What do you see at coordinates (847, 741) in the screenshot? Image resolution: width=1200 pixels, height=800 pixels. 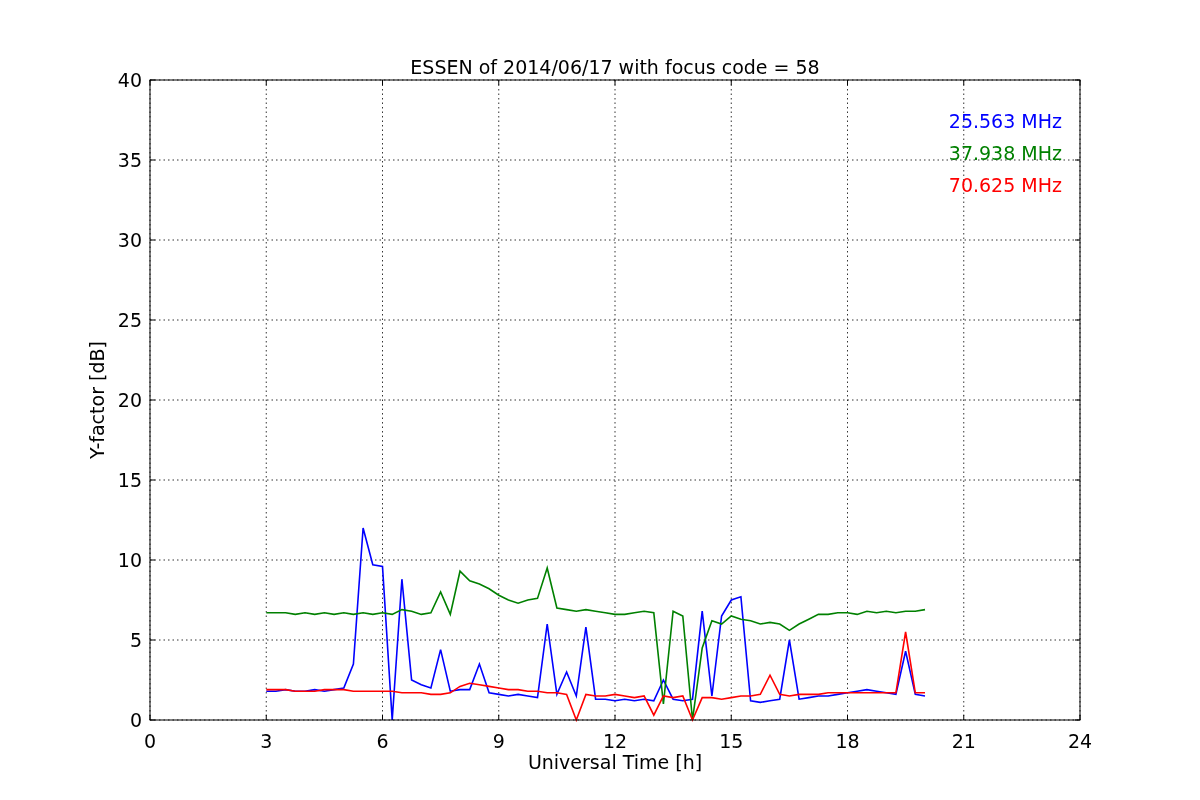 I see `tick-label: 18` at bounding box center [847, 741].